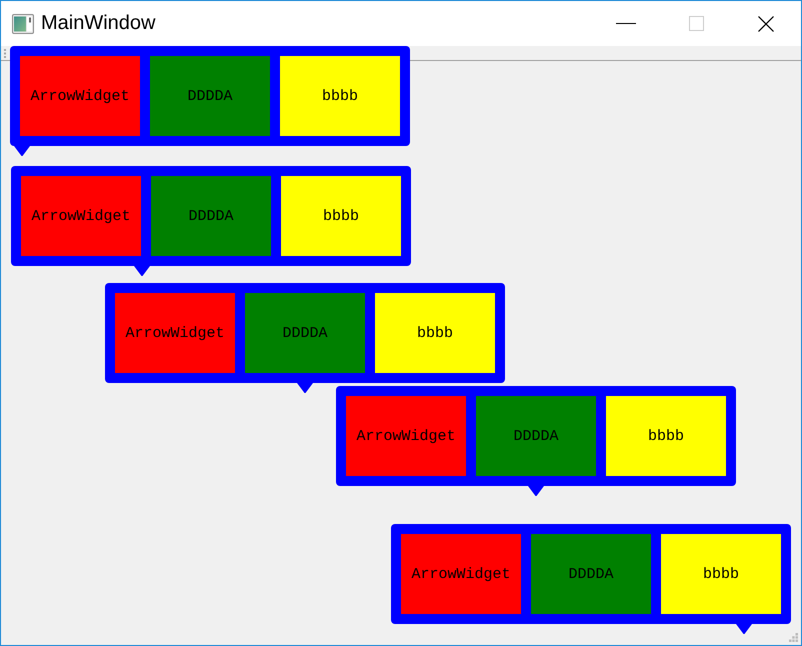 The image size is (802, 646). Describe the element at coordinates (793, 637) in the screenshot. I see `size-grip-icon` at that location.